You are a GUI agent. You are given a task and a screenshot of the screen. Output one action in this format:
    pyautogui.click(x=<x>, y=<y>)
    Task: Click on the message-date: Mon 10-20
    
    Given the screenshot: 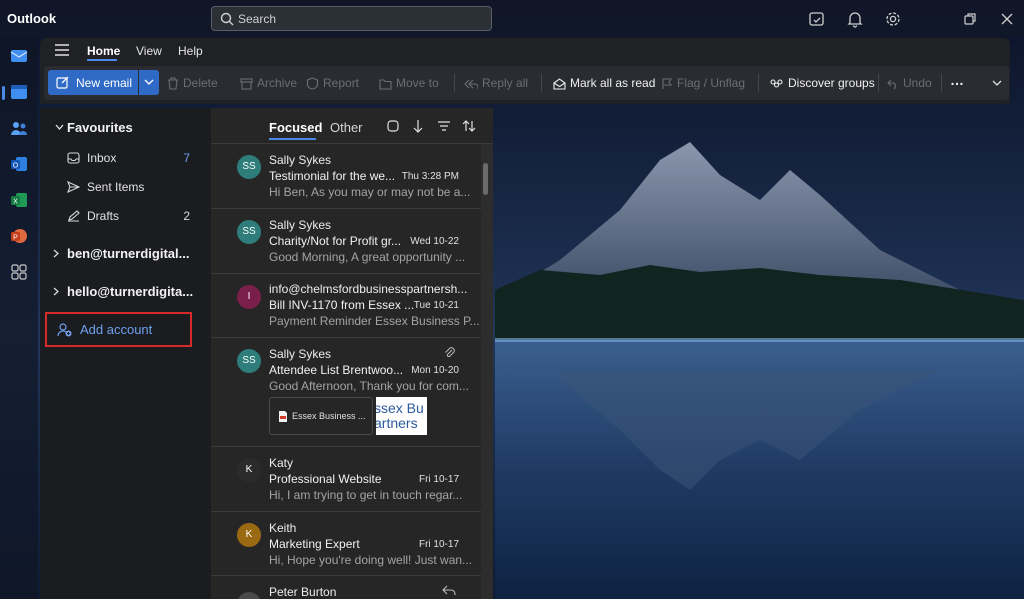 What is the action you would take?
    pyautogui.click(x=435, y=370)
    